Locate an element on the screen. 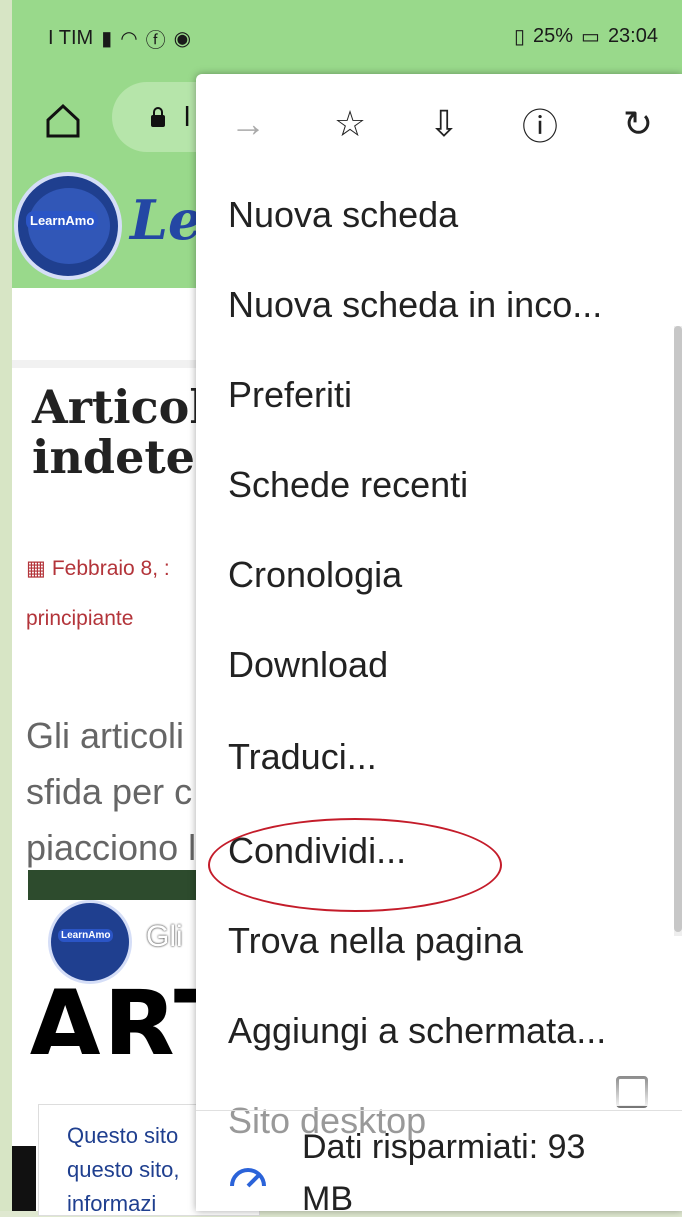  menu-item-downloads: Download is located at coordinates (308, 665).